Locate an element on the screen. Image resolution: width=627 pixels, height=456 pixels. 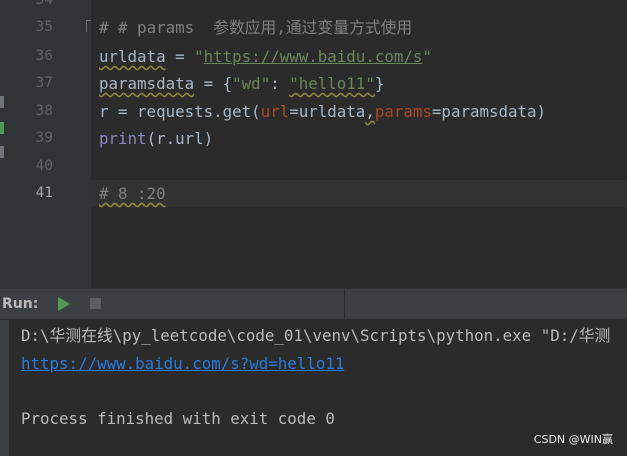
line-number: 38 is located at coordinates (44, 111).